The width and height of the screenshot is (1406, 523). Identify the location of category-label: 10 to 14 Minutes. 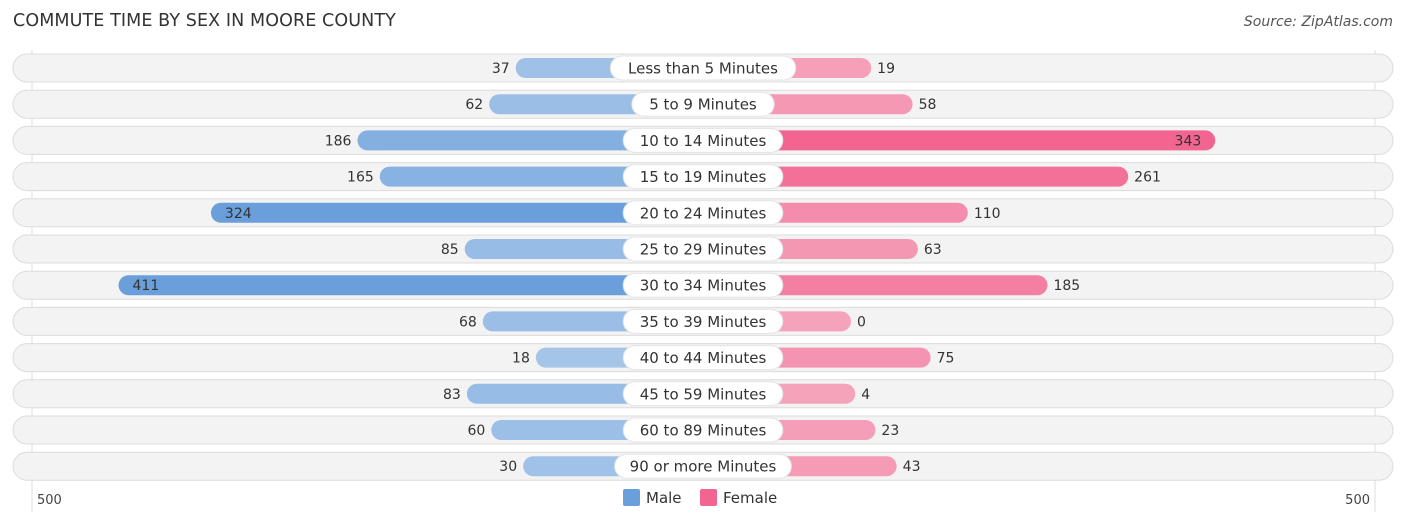
(703, 141).